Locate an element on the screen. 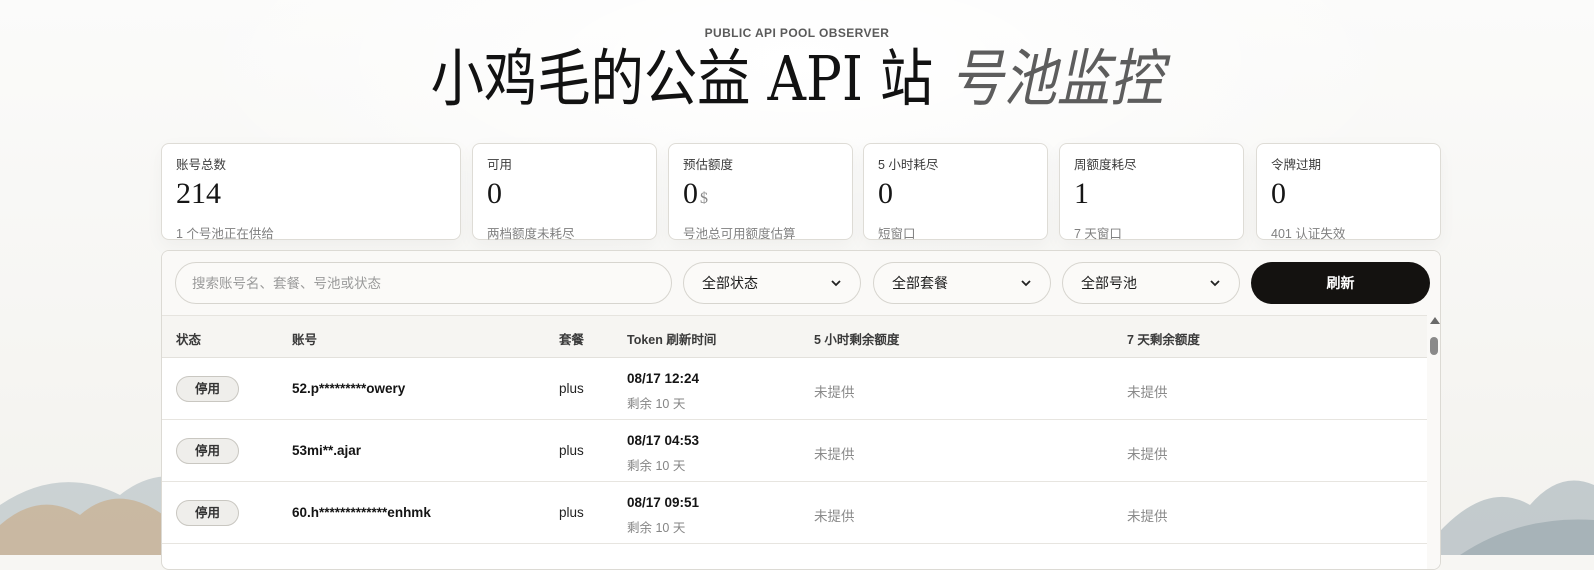  page-title-main: 小鸡毛的公益 API 站 is located at coordinates (682, 78).